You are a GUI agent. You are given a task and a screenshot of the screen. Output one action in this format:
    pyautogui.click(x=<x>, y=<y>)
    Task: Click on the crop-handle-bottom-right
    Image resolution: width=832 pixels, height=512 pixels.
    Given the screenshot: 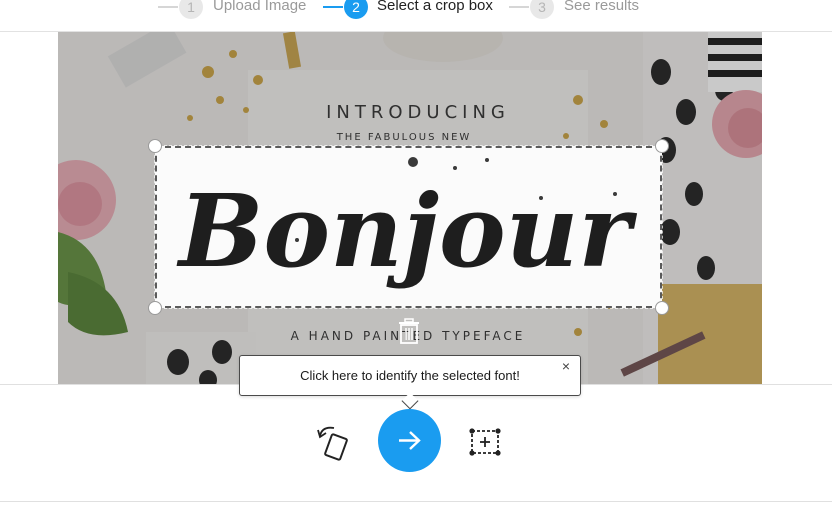 What is the action you would take?
    pyautogui.click(x=662, y=308)
    